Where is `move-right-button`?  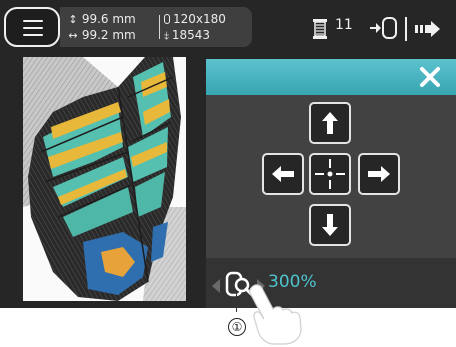
move-right-button is located at coordinates (379, 174).